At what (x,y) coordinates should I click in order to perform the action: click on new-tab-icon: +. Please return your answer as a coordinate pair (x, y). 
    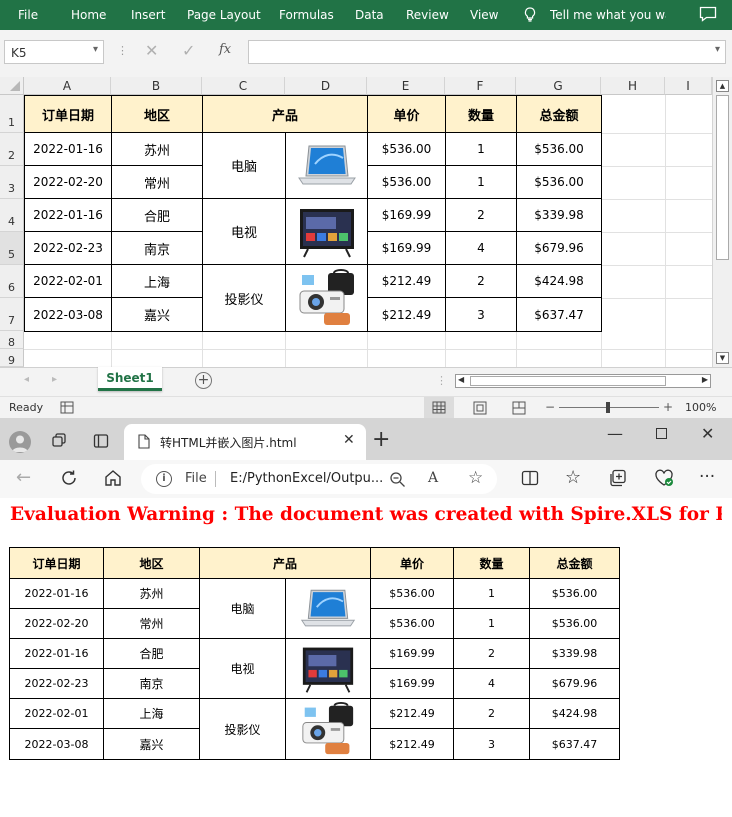
    Looking at the image, I should click on (381, 439).